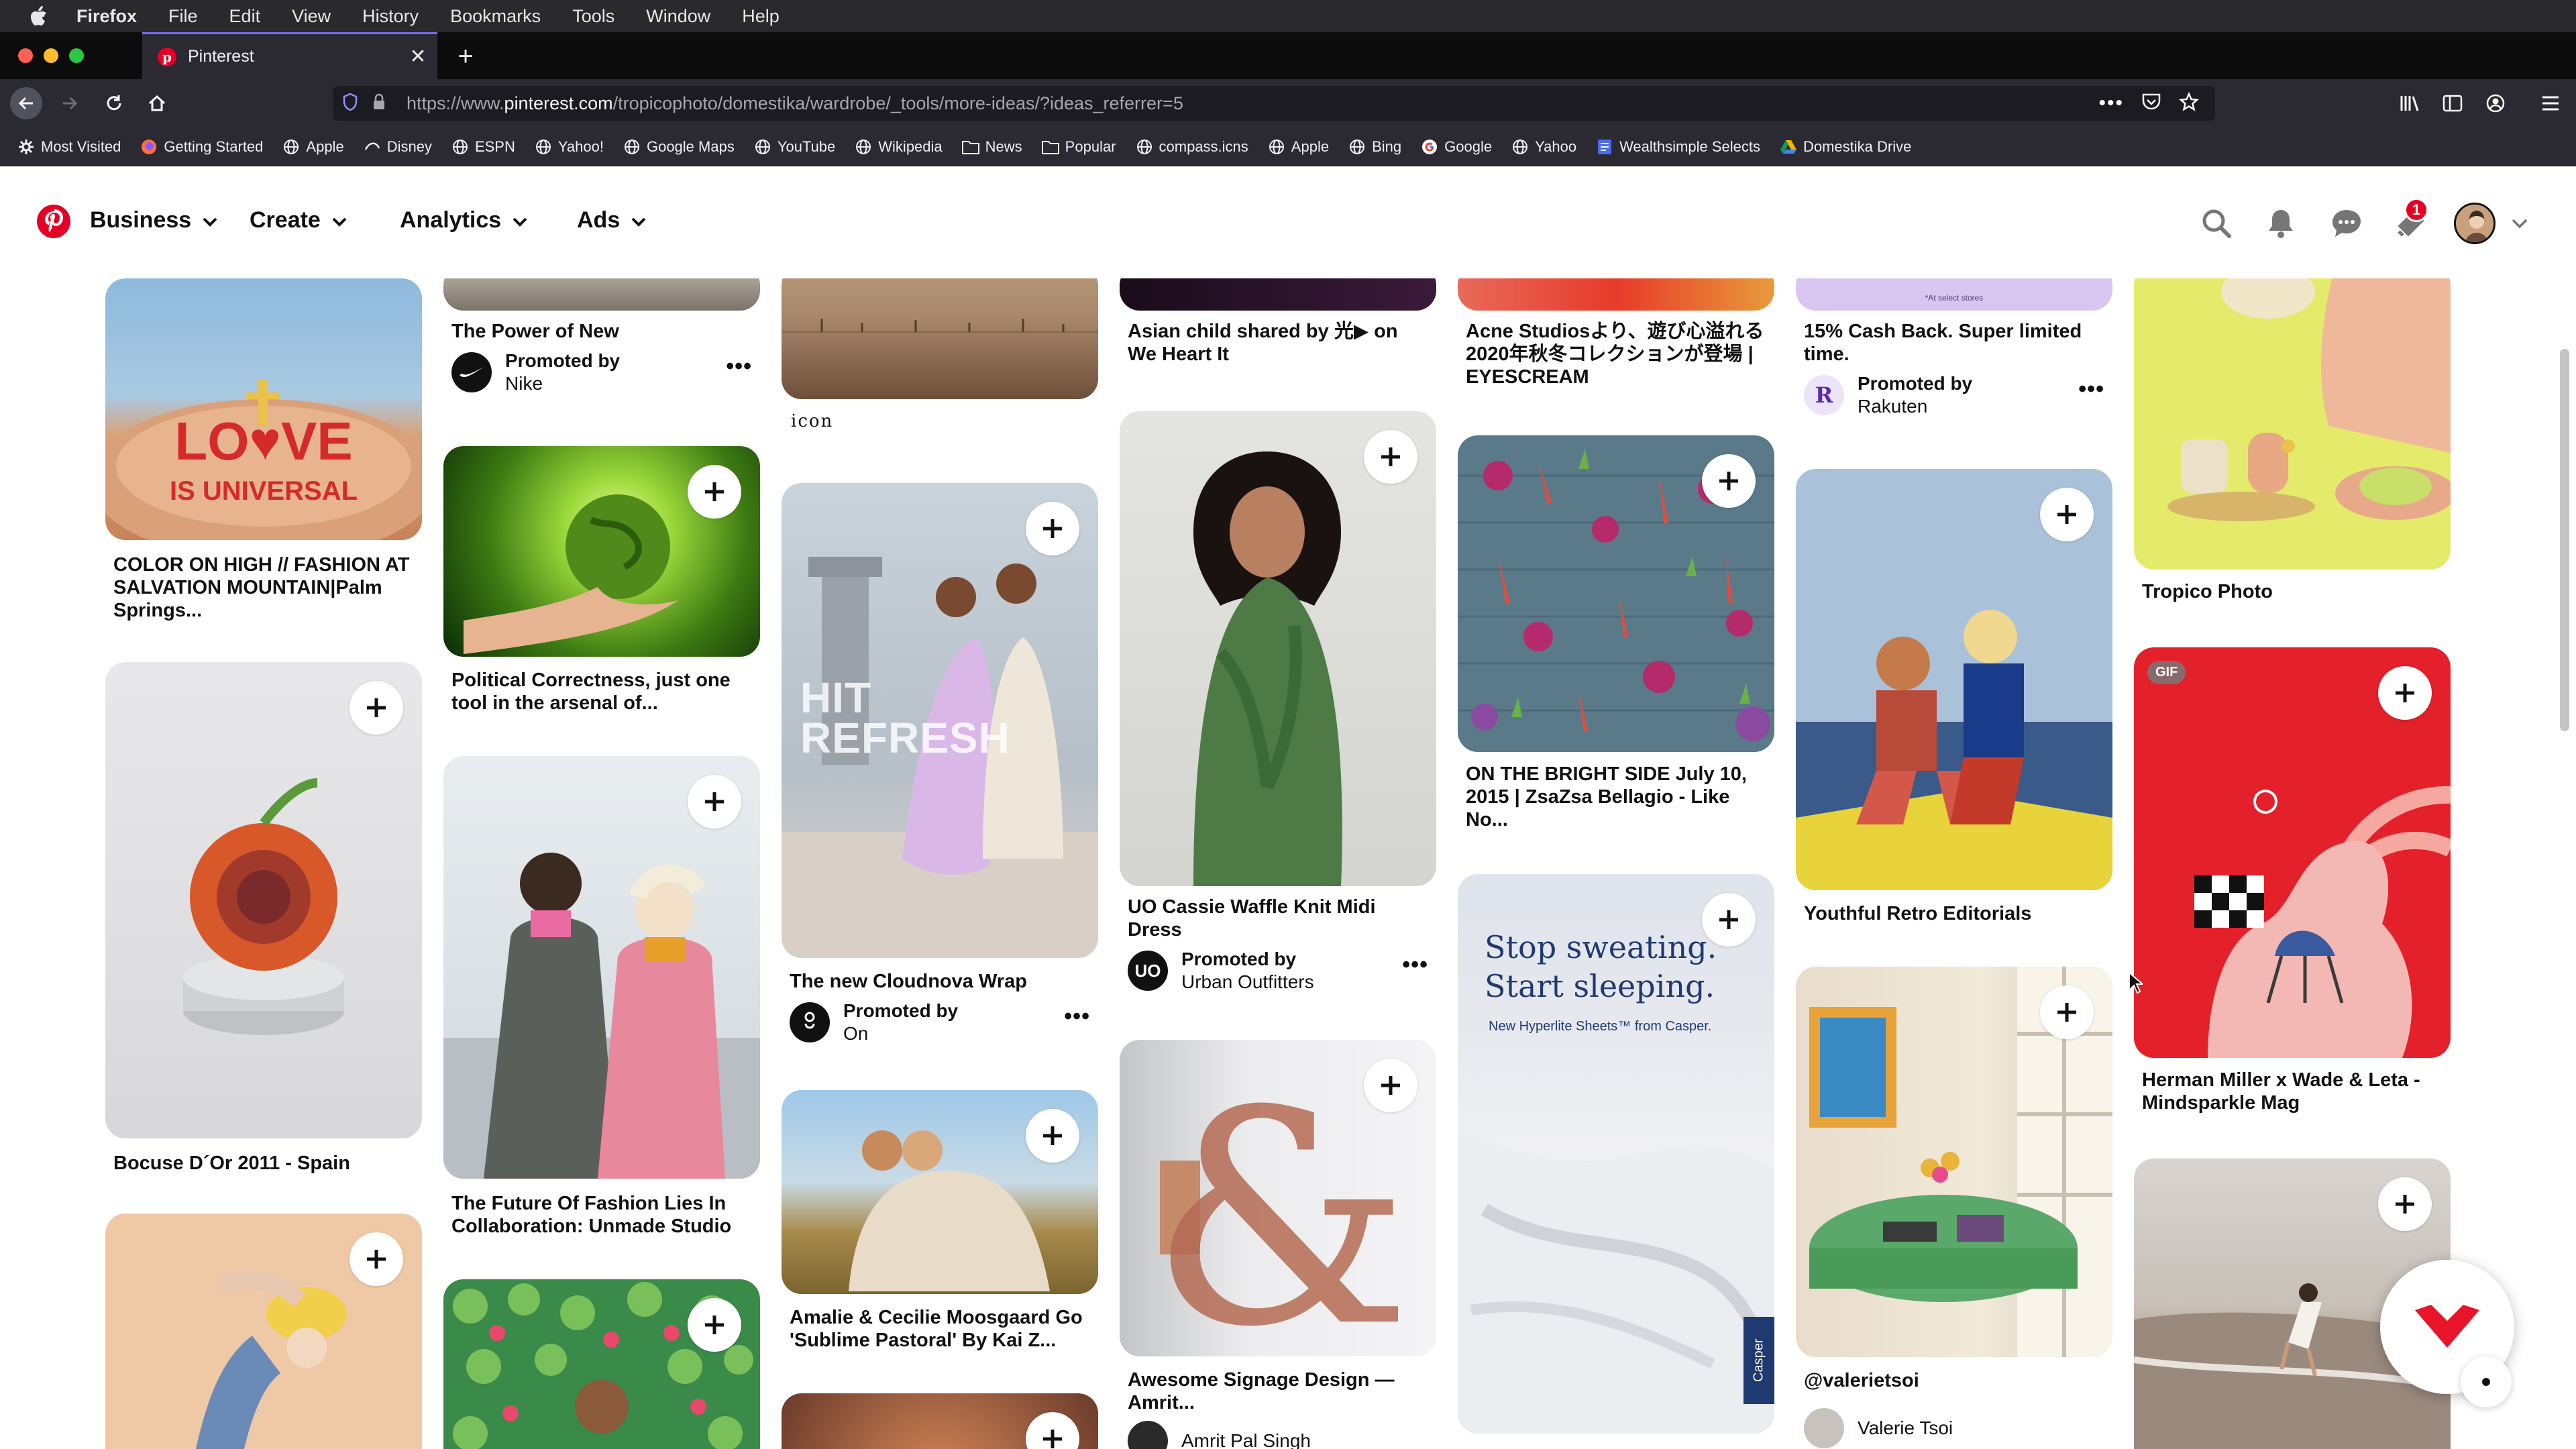  Describe the element at coordinates (569, 147) in the screenshot. I see `bookmark-yahoo: Yahoo!` at that location.